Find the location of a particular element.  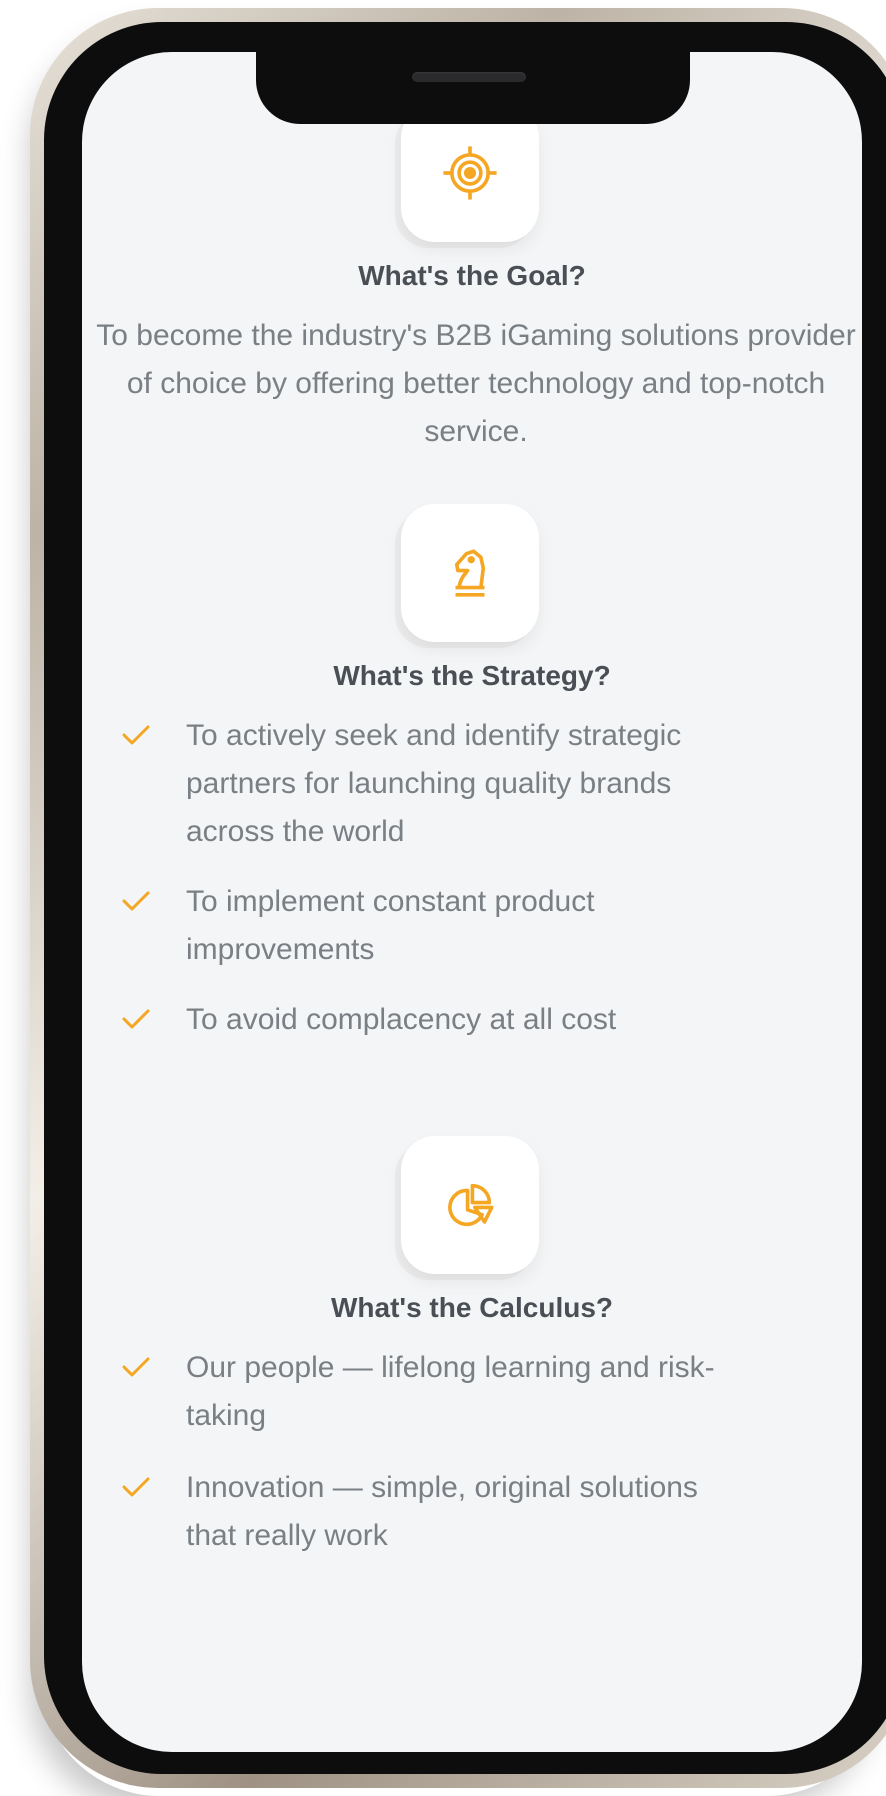

pie-chart-icon is located at coordinates (471, 1205).